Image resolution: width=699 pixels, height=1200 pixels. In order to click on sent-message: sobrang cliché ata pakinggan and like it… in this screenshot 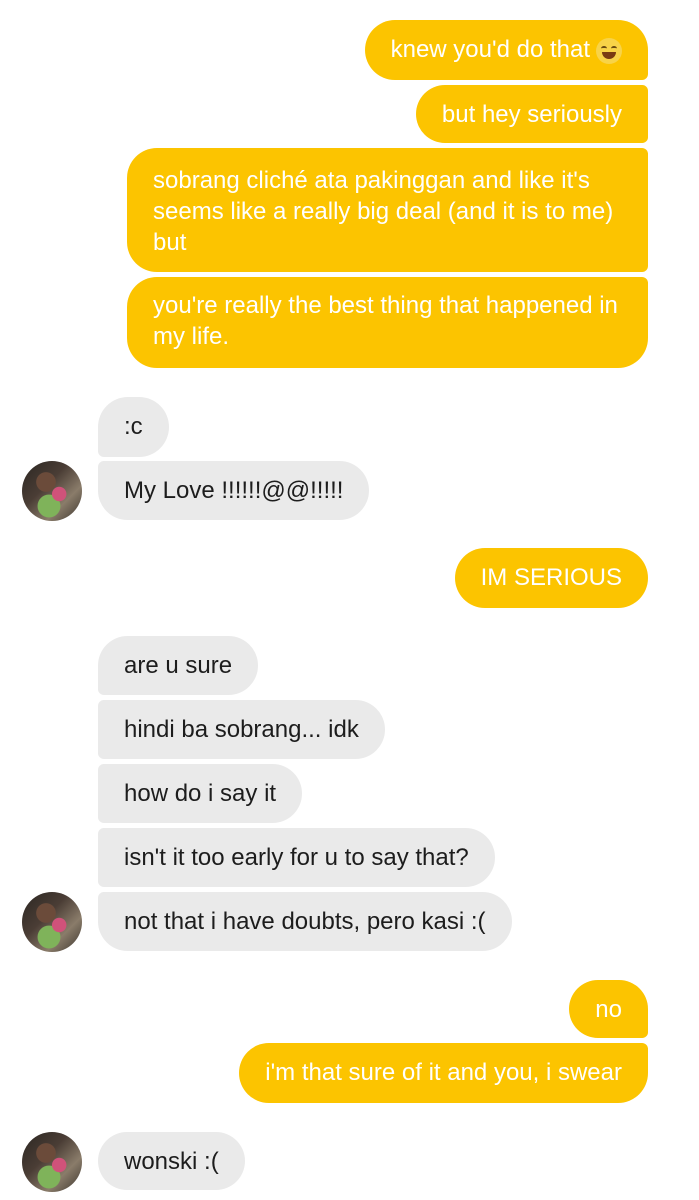, I will do `click(387, 210)`.